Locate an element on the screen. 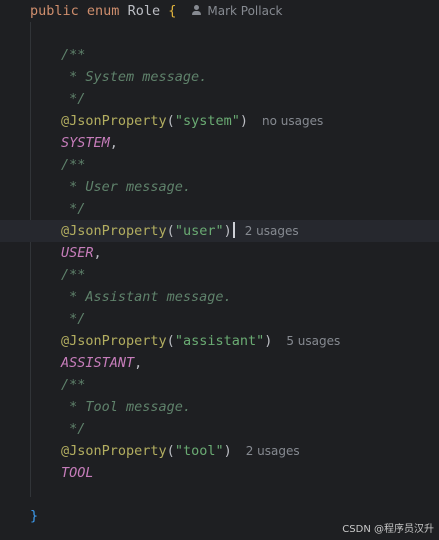  enum-constant-line: ASSISTANT, is located at coordinates (219, 363).